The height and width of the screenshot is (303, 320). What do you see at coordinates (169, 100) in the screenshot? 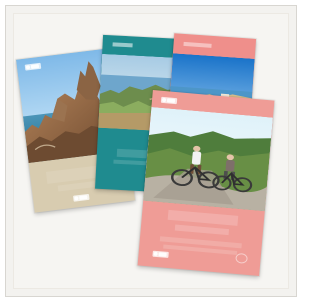
I see `cycling-brochure-logo-icon` at bounding box center [169, 100].